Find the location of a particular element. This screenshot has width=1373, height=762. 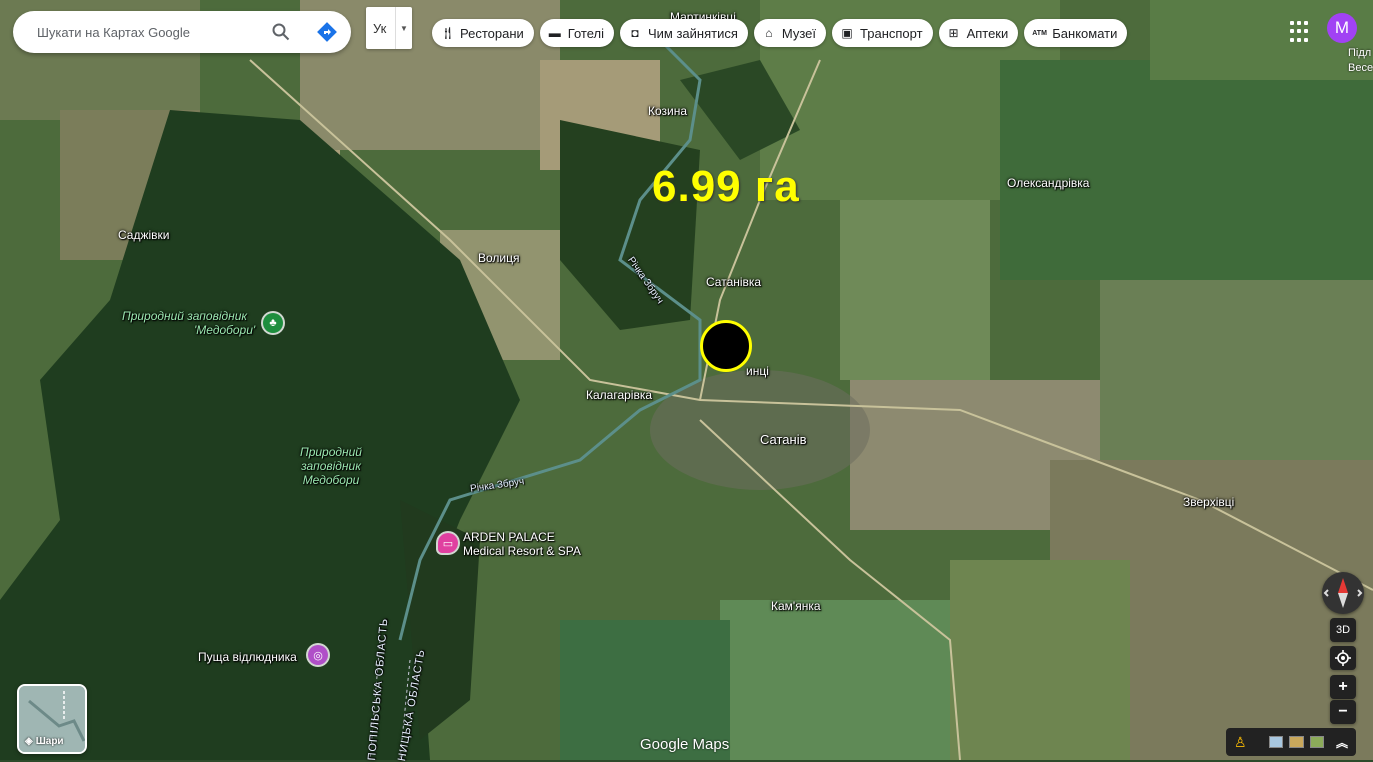

3d-button: 3D is located at coordinates (1343, 630).